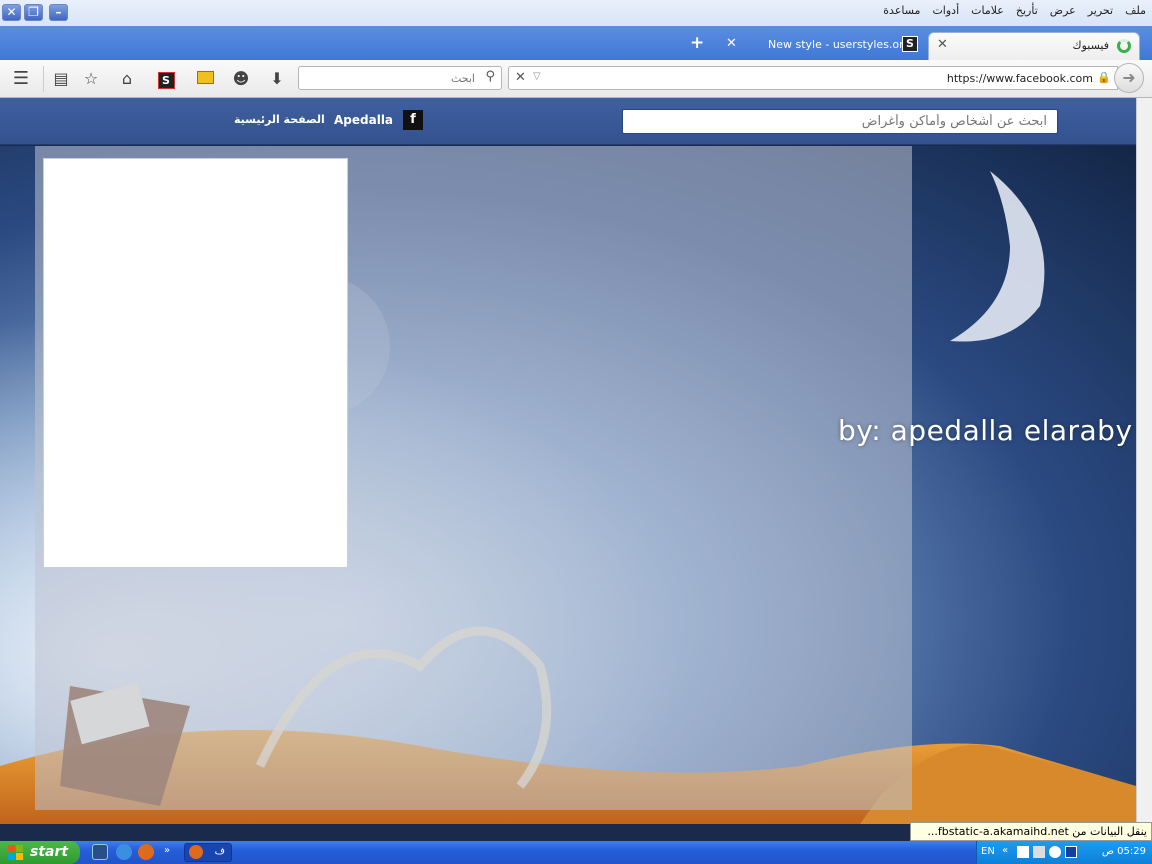 The height and width of the screenshot is (864, 1152). I want to click on bookmark-star-icon: ☆, so click(91, 79).